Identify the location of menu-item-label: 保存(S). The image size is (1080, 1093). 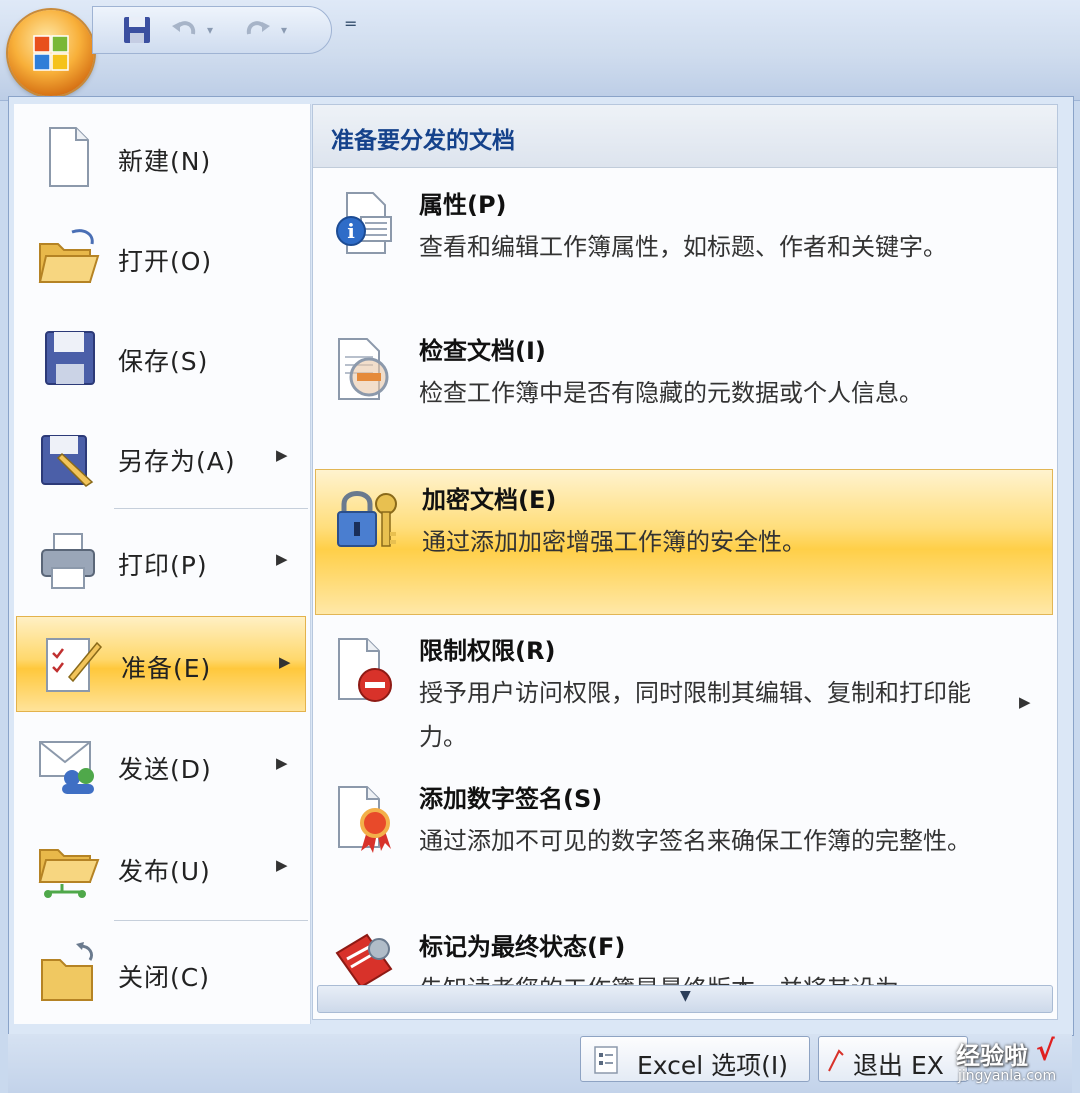
(163, 361).